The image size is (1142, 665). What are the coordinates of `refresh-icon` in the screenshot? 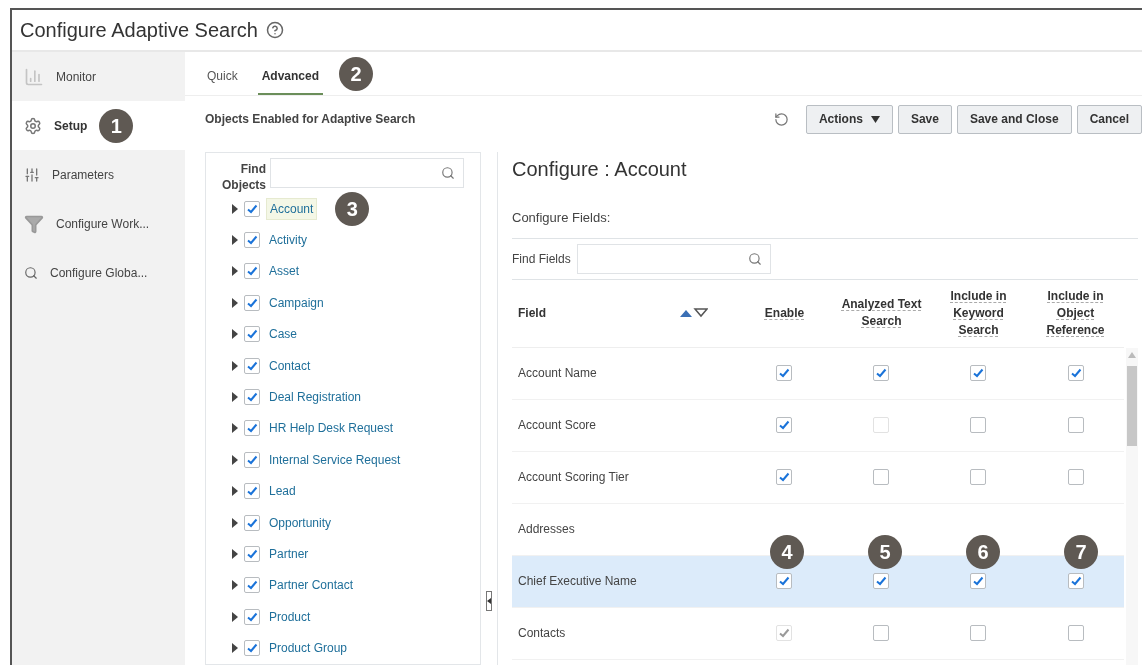 It's located at (781, 119).